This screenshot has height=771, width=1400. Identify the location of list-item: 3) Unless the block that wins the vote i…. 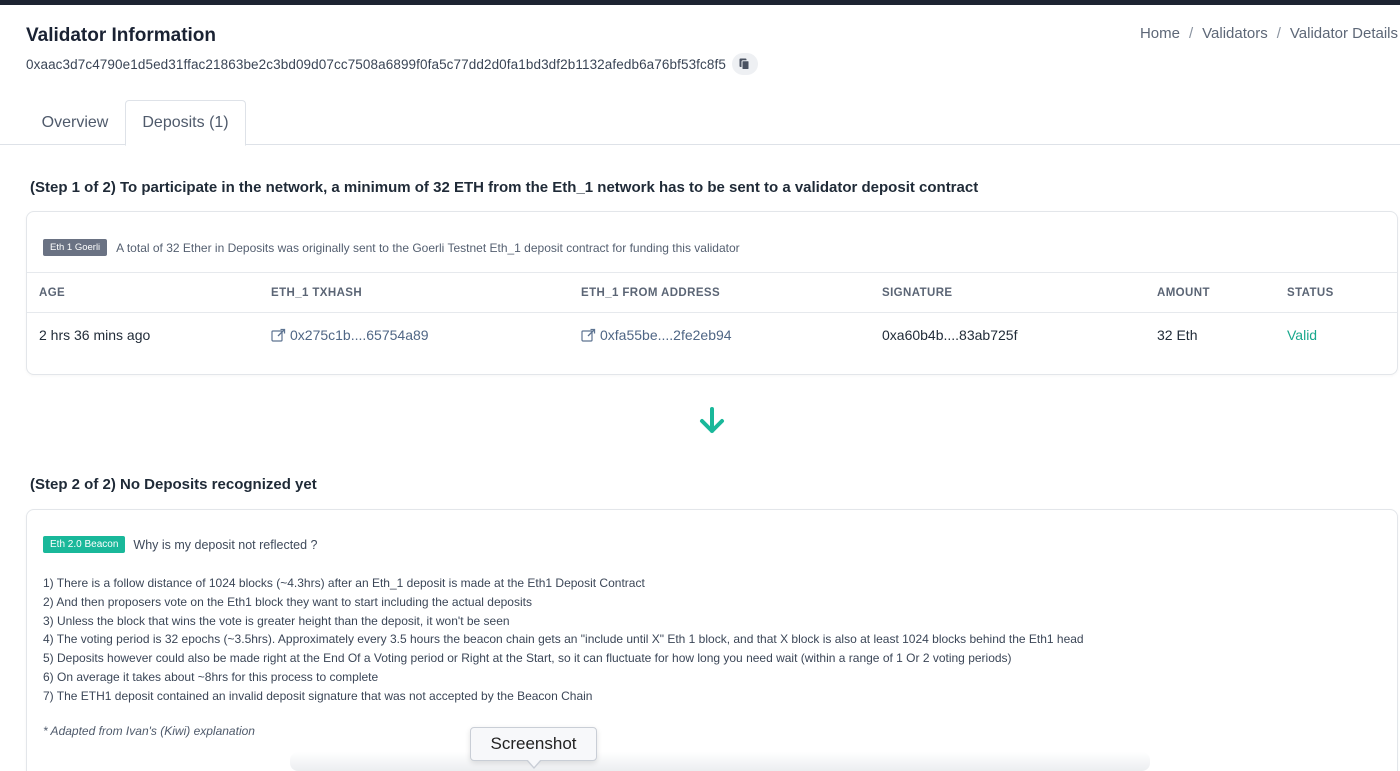
(276, 620).